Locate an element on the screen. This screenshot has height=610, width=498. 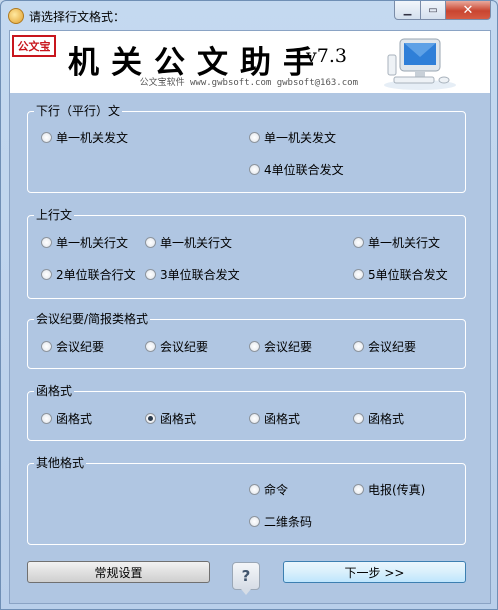
group-letter: 函格式 函格式 函格式 函格式 函格式 is located at coordinates (246, 412).